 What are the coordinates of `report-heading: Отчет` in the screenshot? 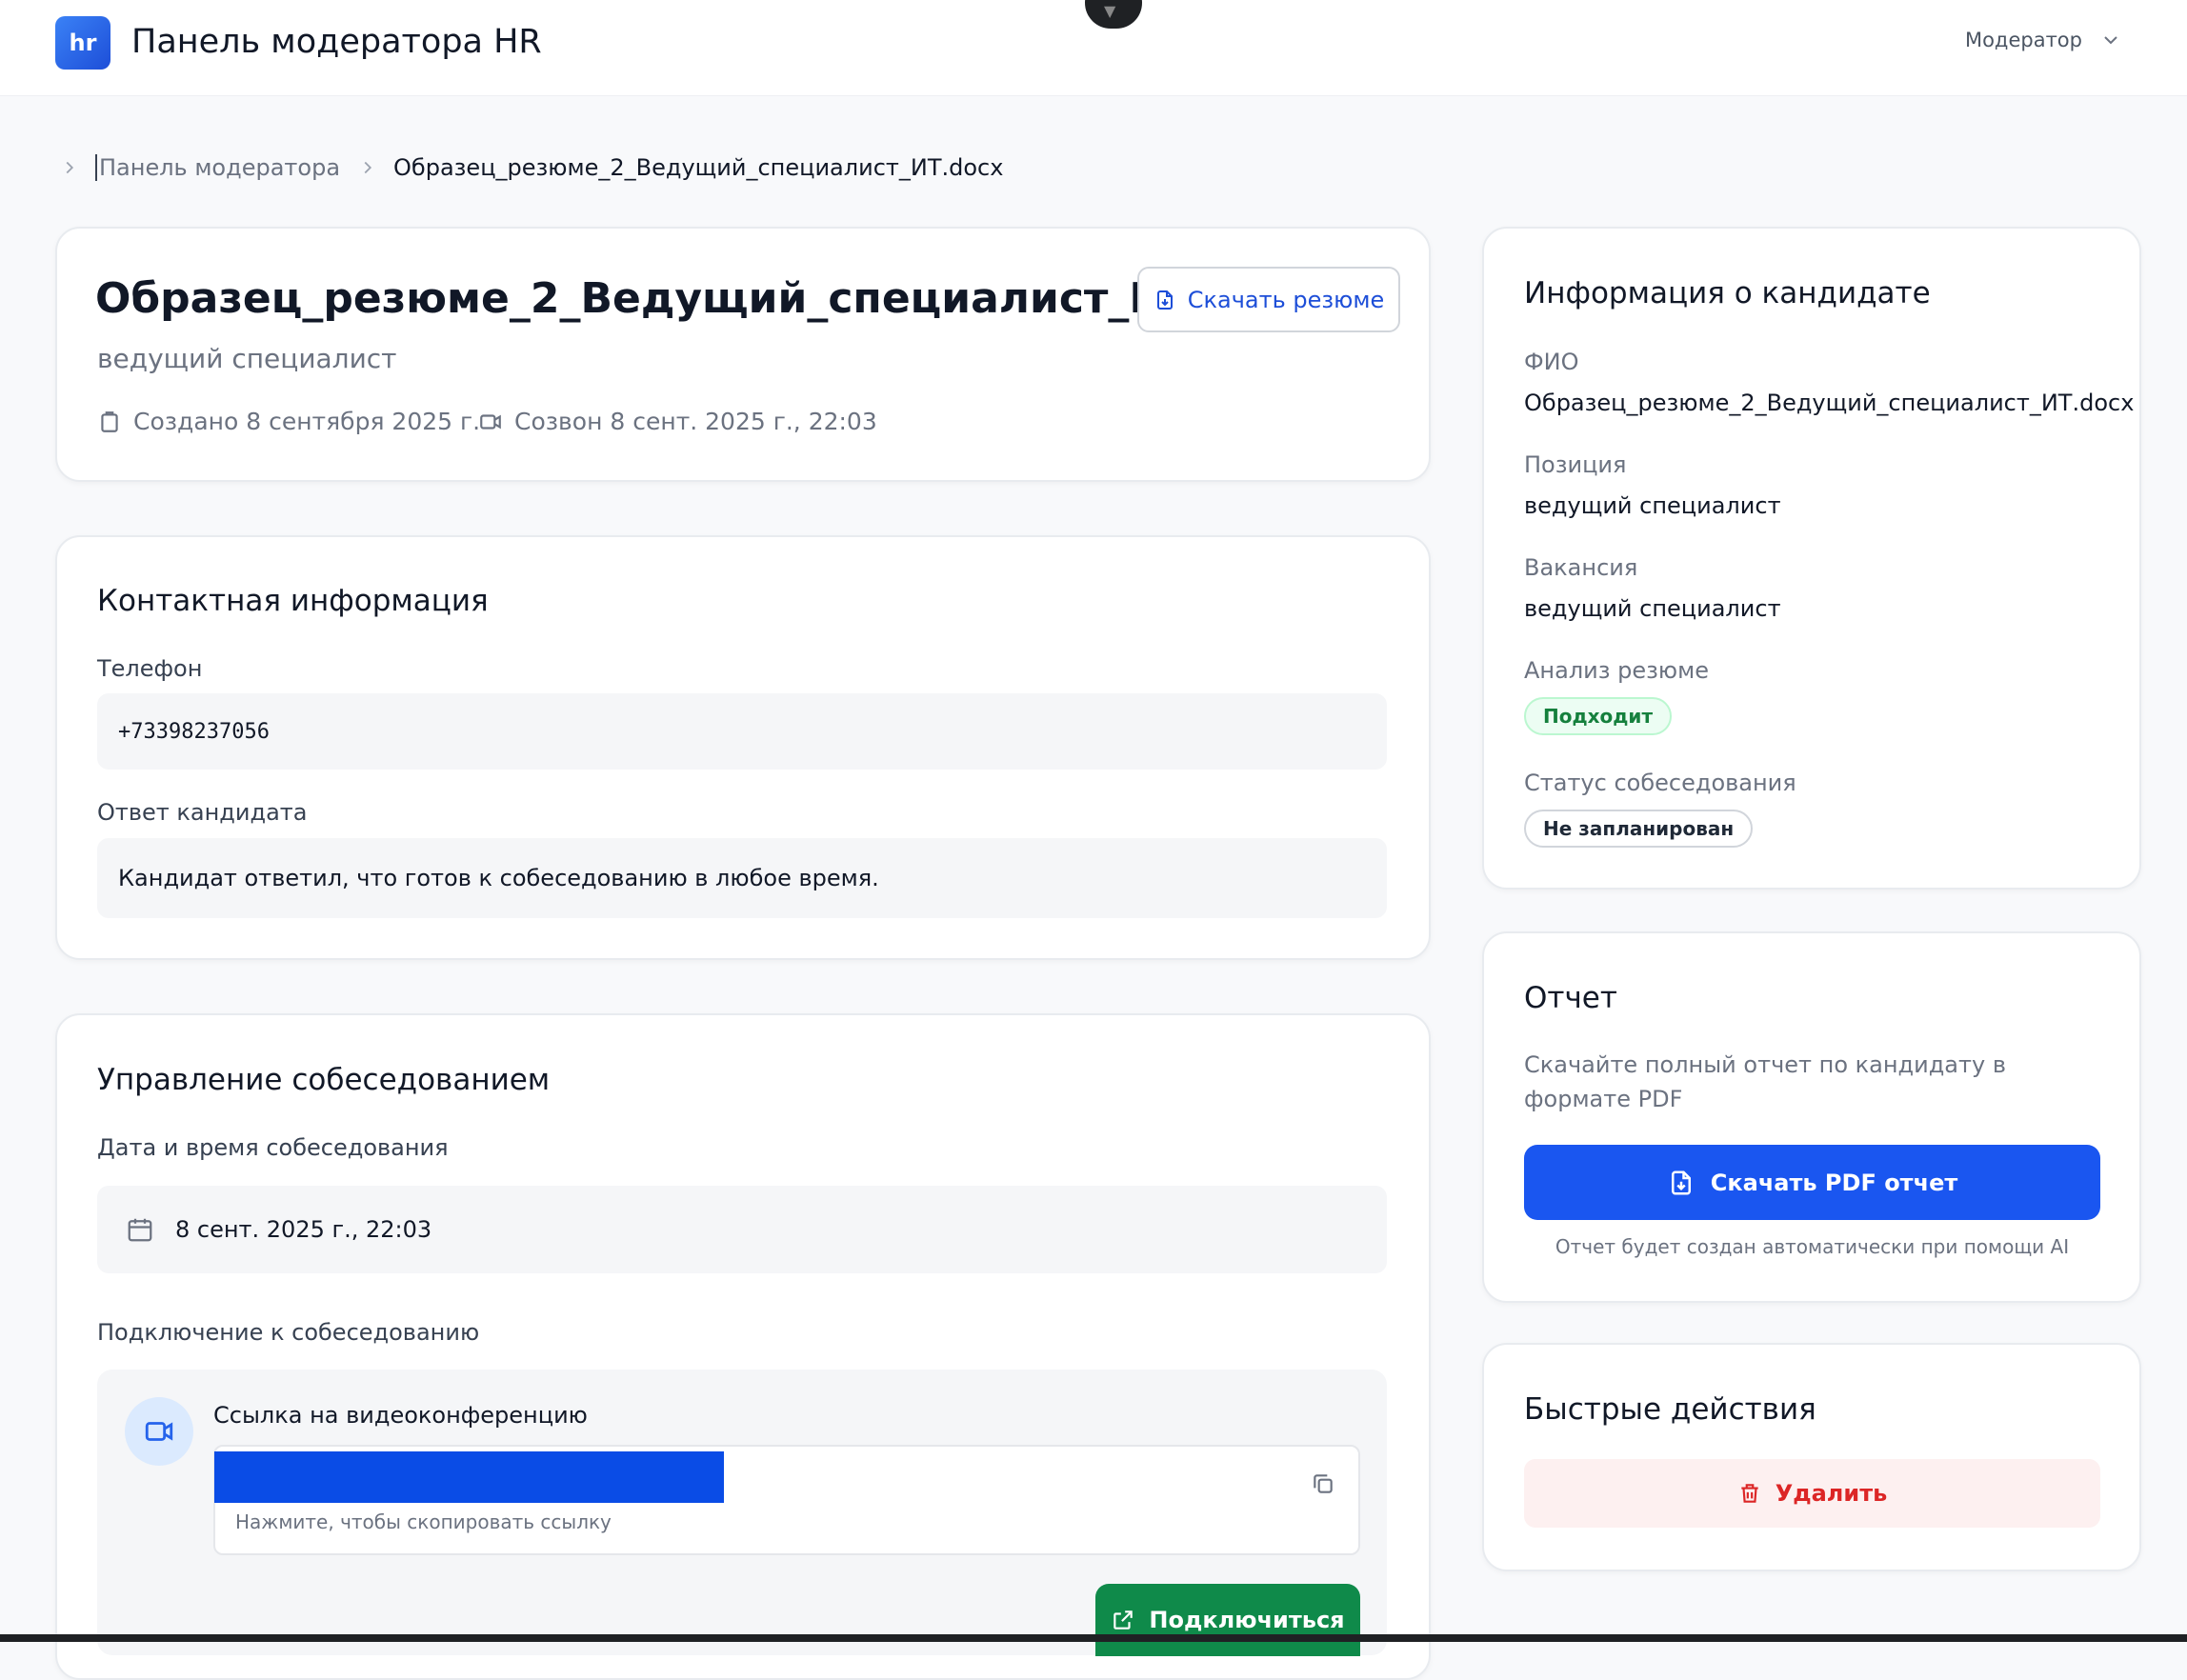 It's located at (1570, 998).